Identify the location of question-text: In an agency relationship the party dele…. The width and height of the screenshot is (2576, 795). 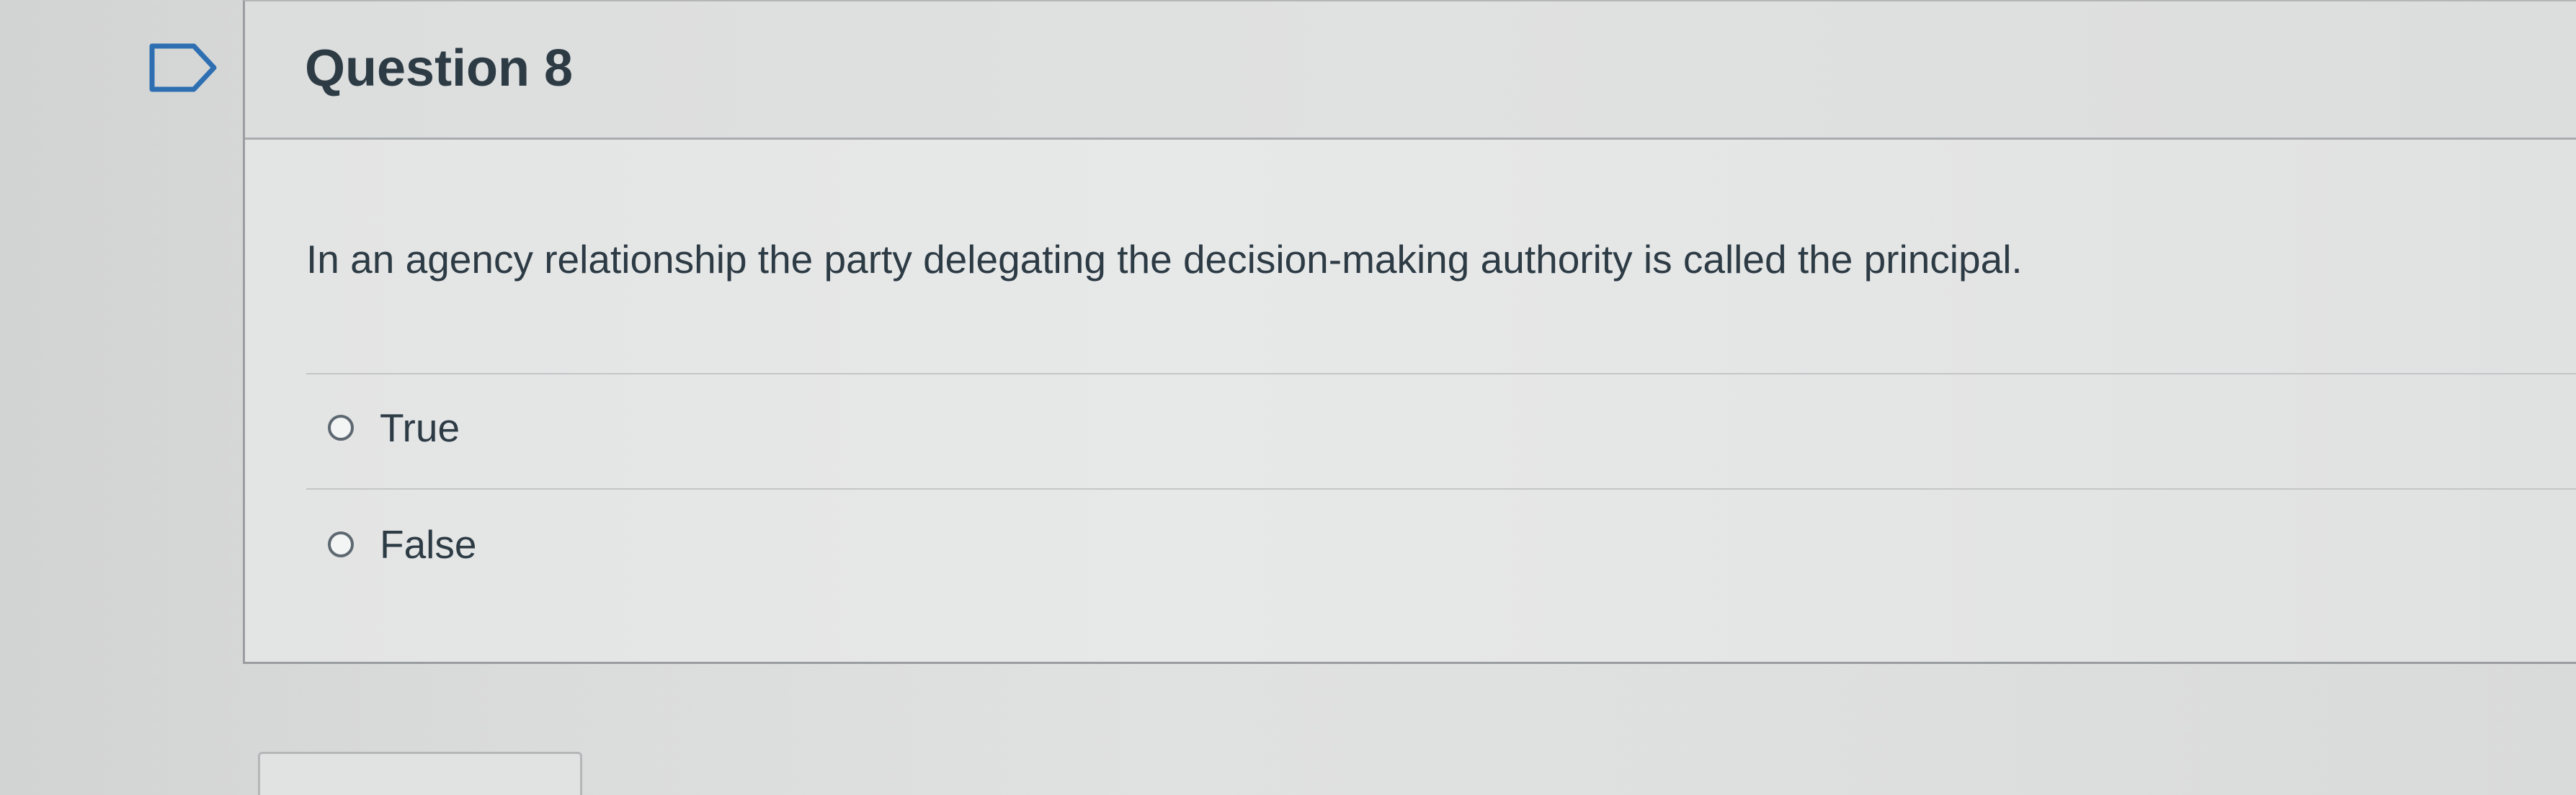
(1164, 259).